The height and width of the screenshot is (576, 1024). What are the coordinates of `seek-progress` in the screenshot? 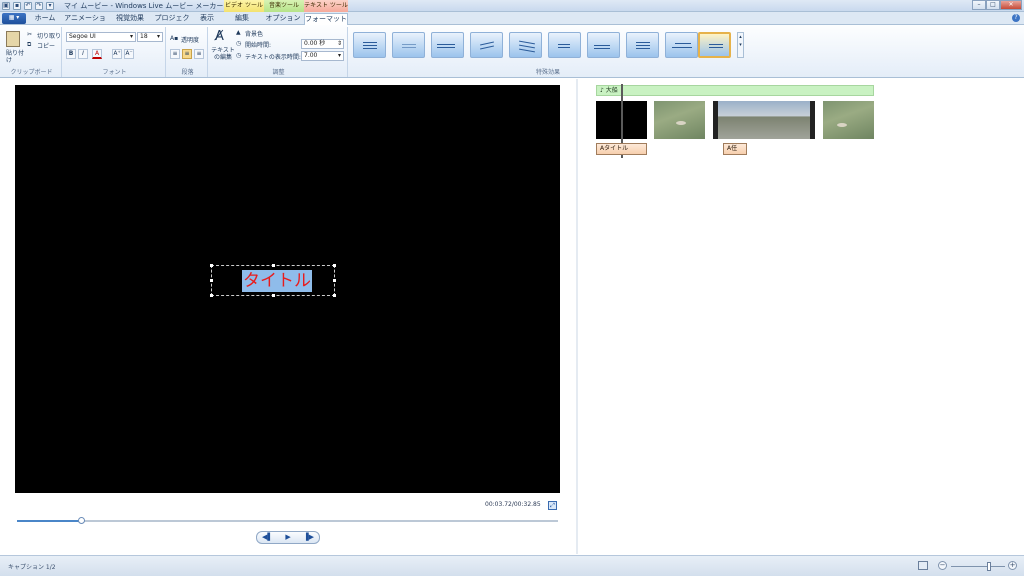 It's located at (49, 521).